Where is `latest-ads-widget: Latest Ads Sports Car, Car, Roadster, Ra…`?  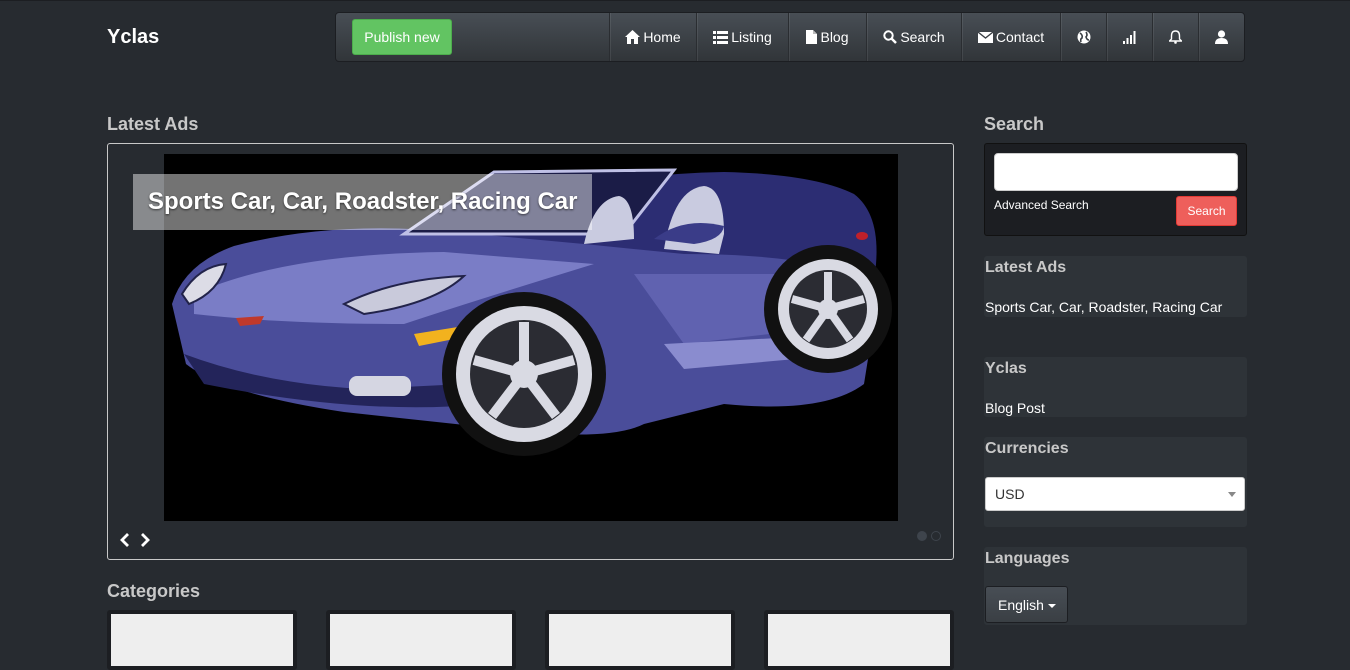 latest-ads-widget: Latest Ads Sports Car, Car, Roadster, Ra… is located at coordinates (1115, 286).